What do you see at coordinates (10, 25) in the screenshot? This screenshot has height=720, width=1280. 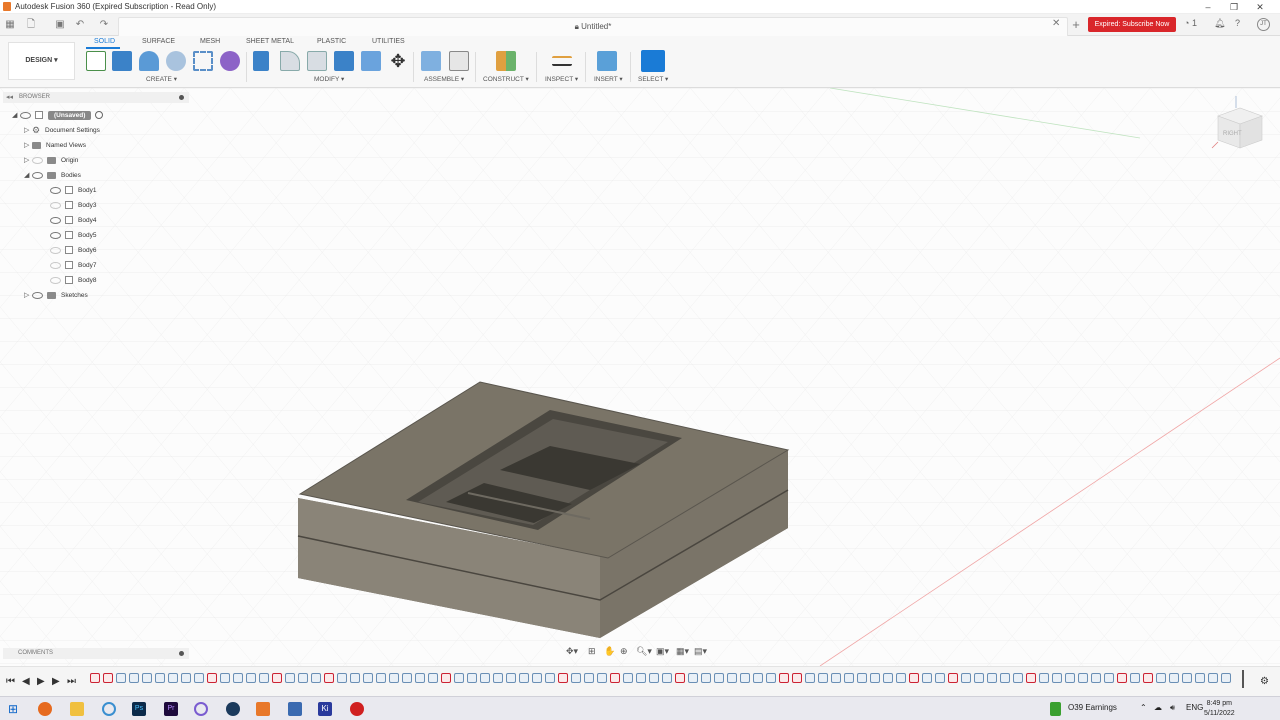 I see `app-grid-icon: ▦` at bounding box center [10, 25].